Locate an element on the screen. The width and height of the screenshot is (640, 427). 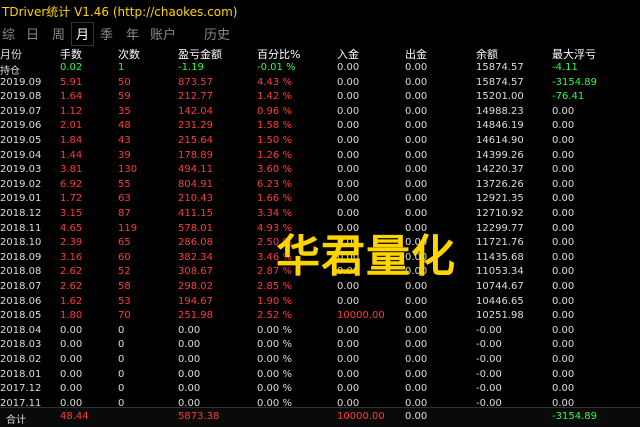
table-cell: 4.43 % is located at coordinates (274, 82).